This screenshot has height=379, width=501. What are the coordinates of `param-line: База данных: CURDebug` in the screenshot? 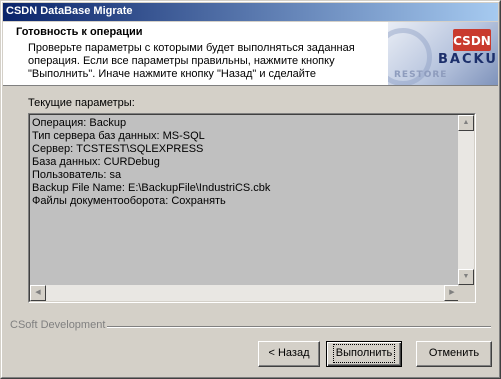 It's located at (96, 162).